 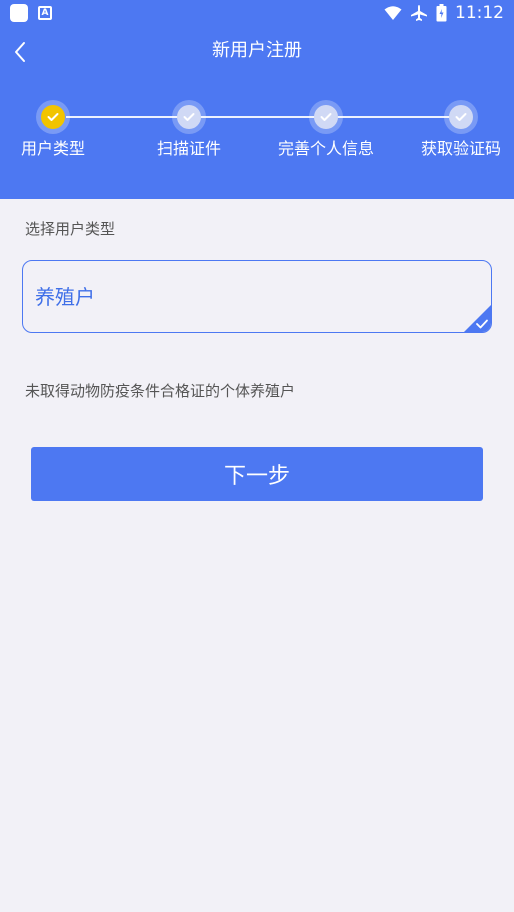 What do you see at coordinates (326, 130) in the screenshot?
I see `step-personal-info: 完善个人信息` at bounding box center [326, 130].